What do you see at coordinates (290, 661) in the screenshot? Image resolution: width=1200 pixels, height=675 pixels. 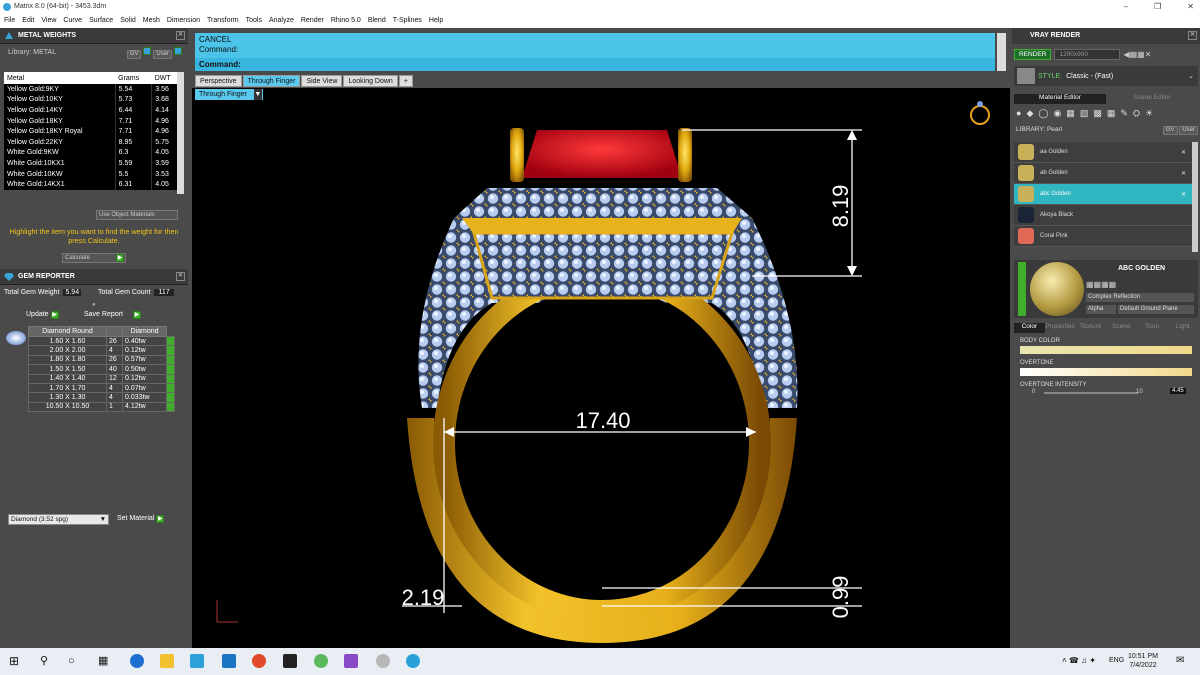 I see `app-red-icon` at bounding box center [290, 661].